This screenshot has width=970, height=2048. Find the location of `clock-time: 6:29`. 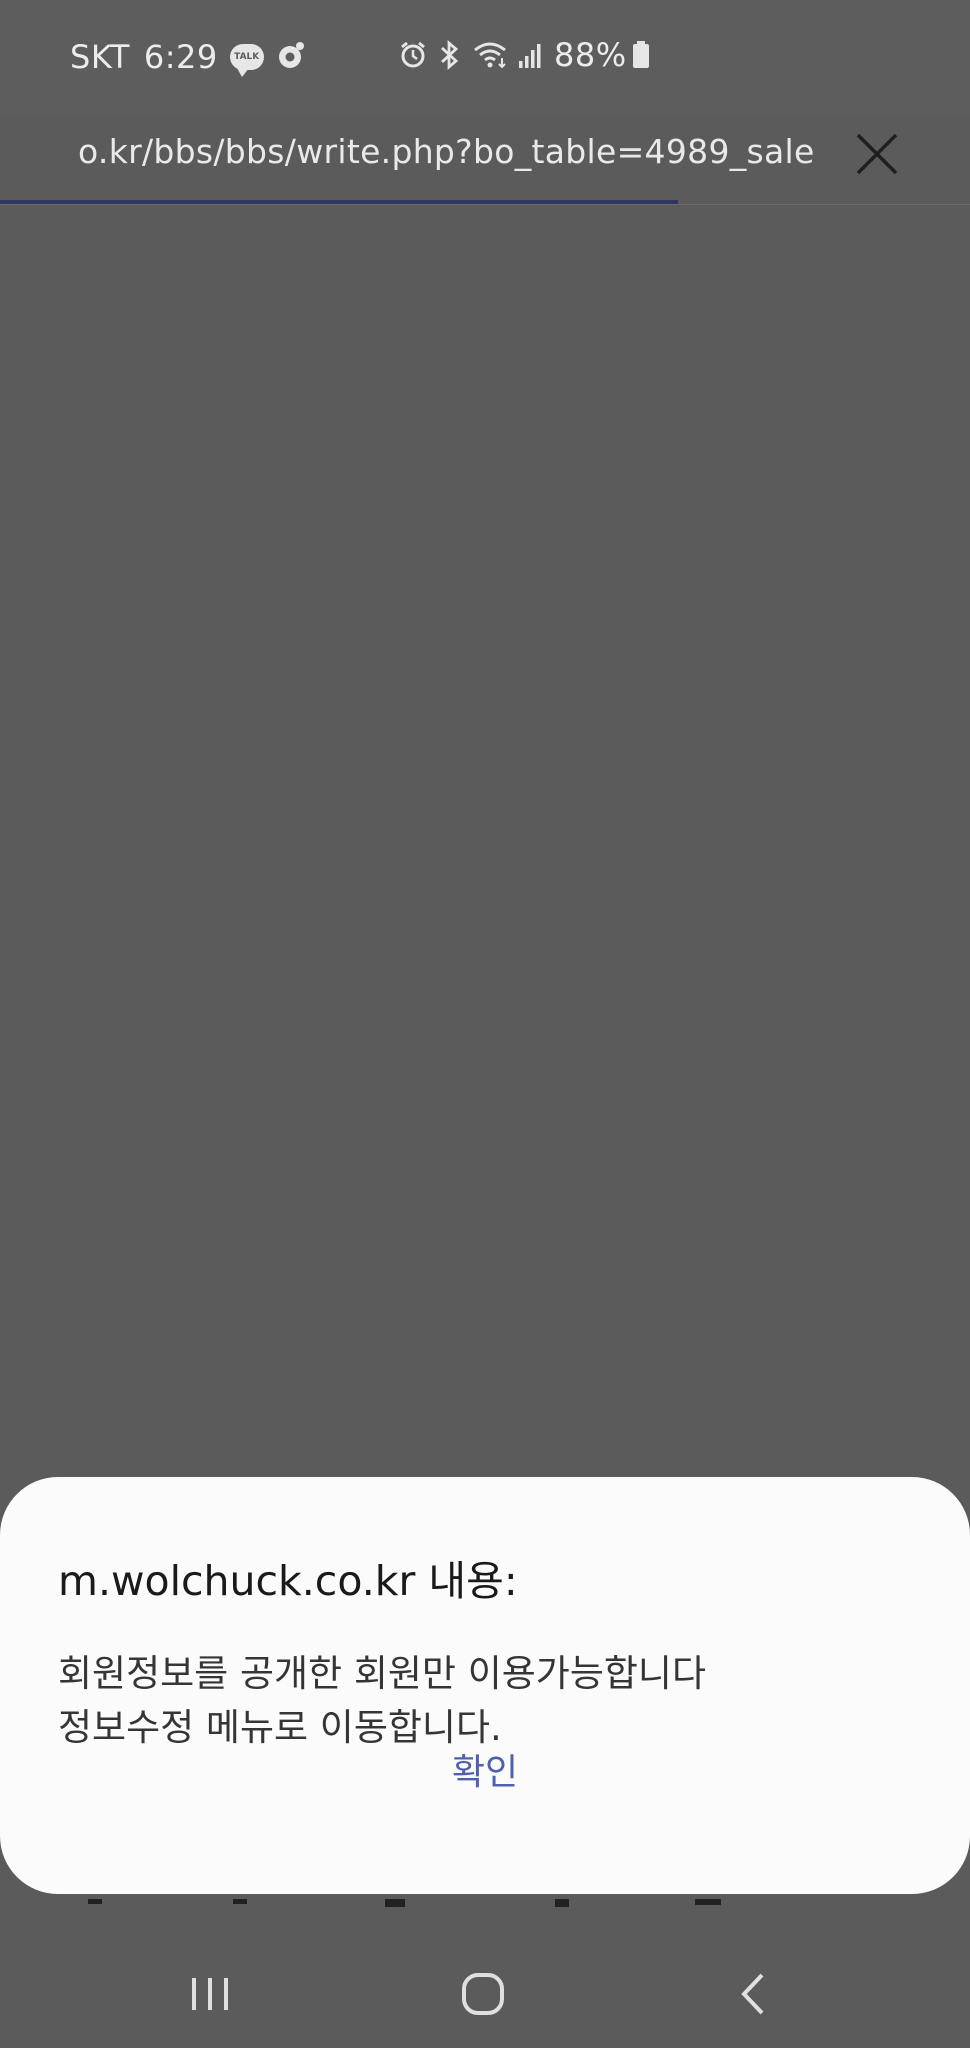

clock-time: 6:29 is located at coordinates (180, 57).